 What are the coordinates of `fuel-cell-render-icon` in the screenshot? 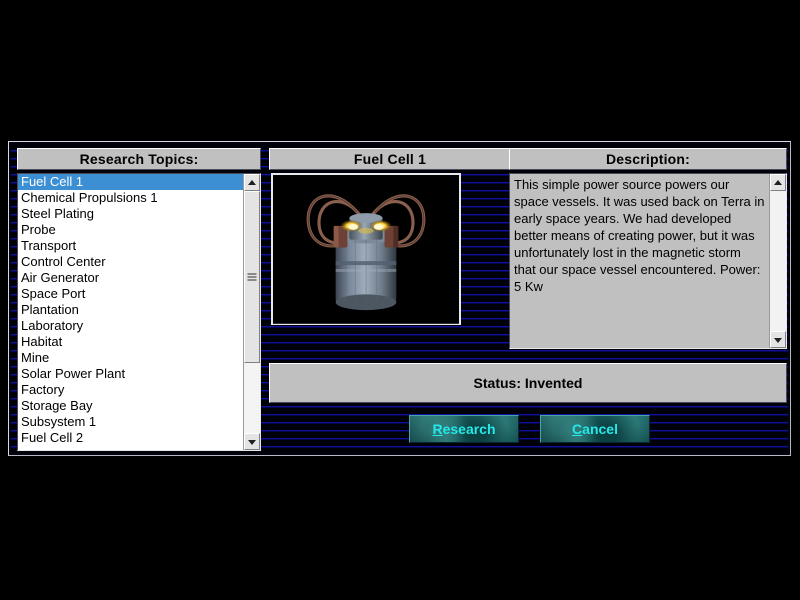 It's located at (366, 249).